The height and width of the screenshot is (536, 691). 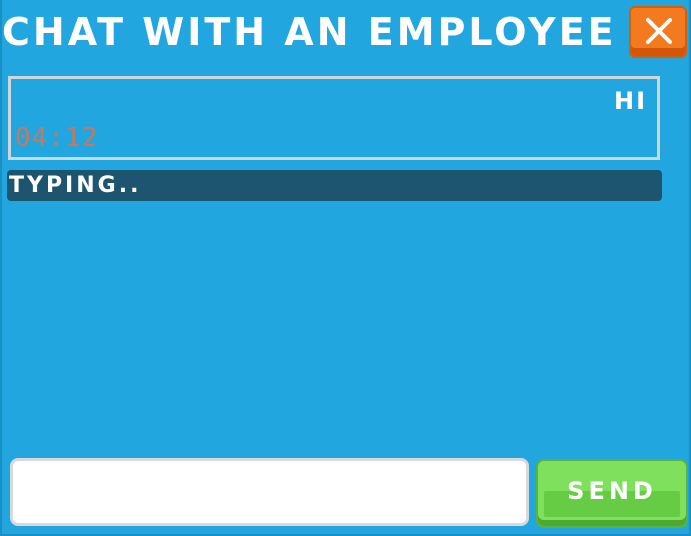 What do you see at coordinates (334, 118) in the screenshot?
I see `chat-message: HI 04:12` at bounding box center [334, 118].